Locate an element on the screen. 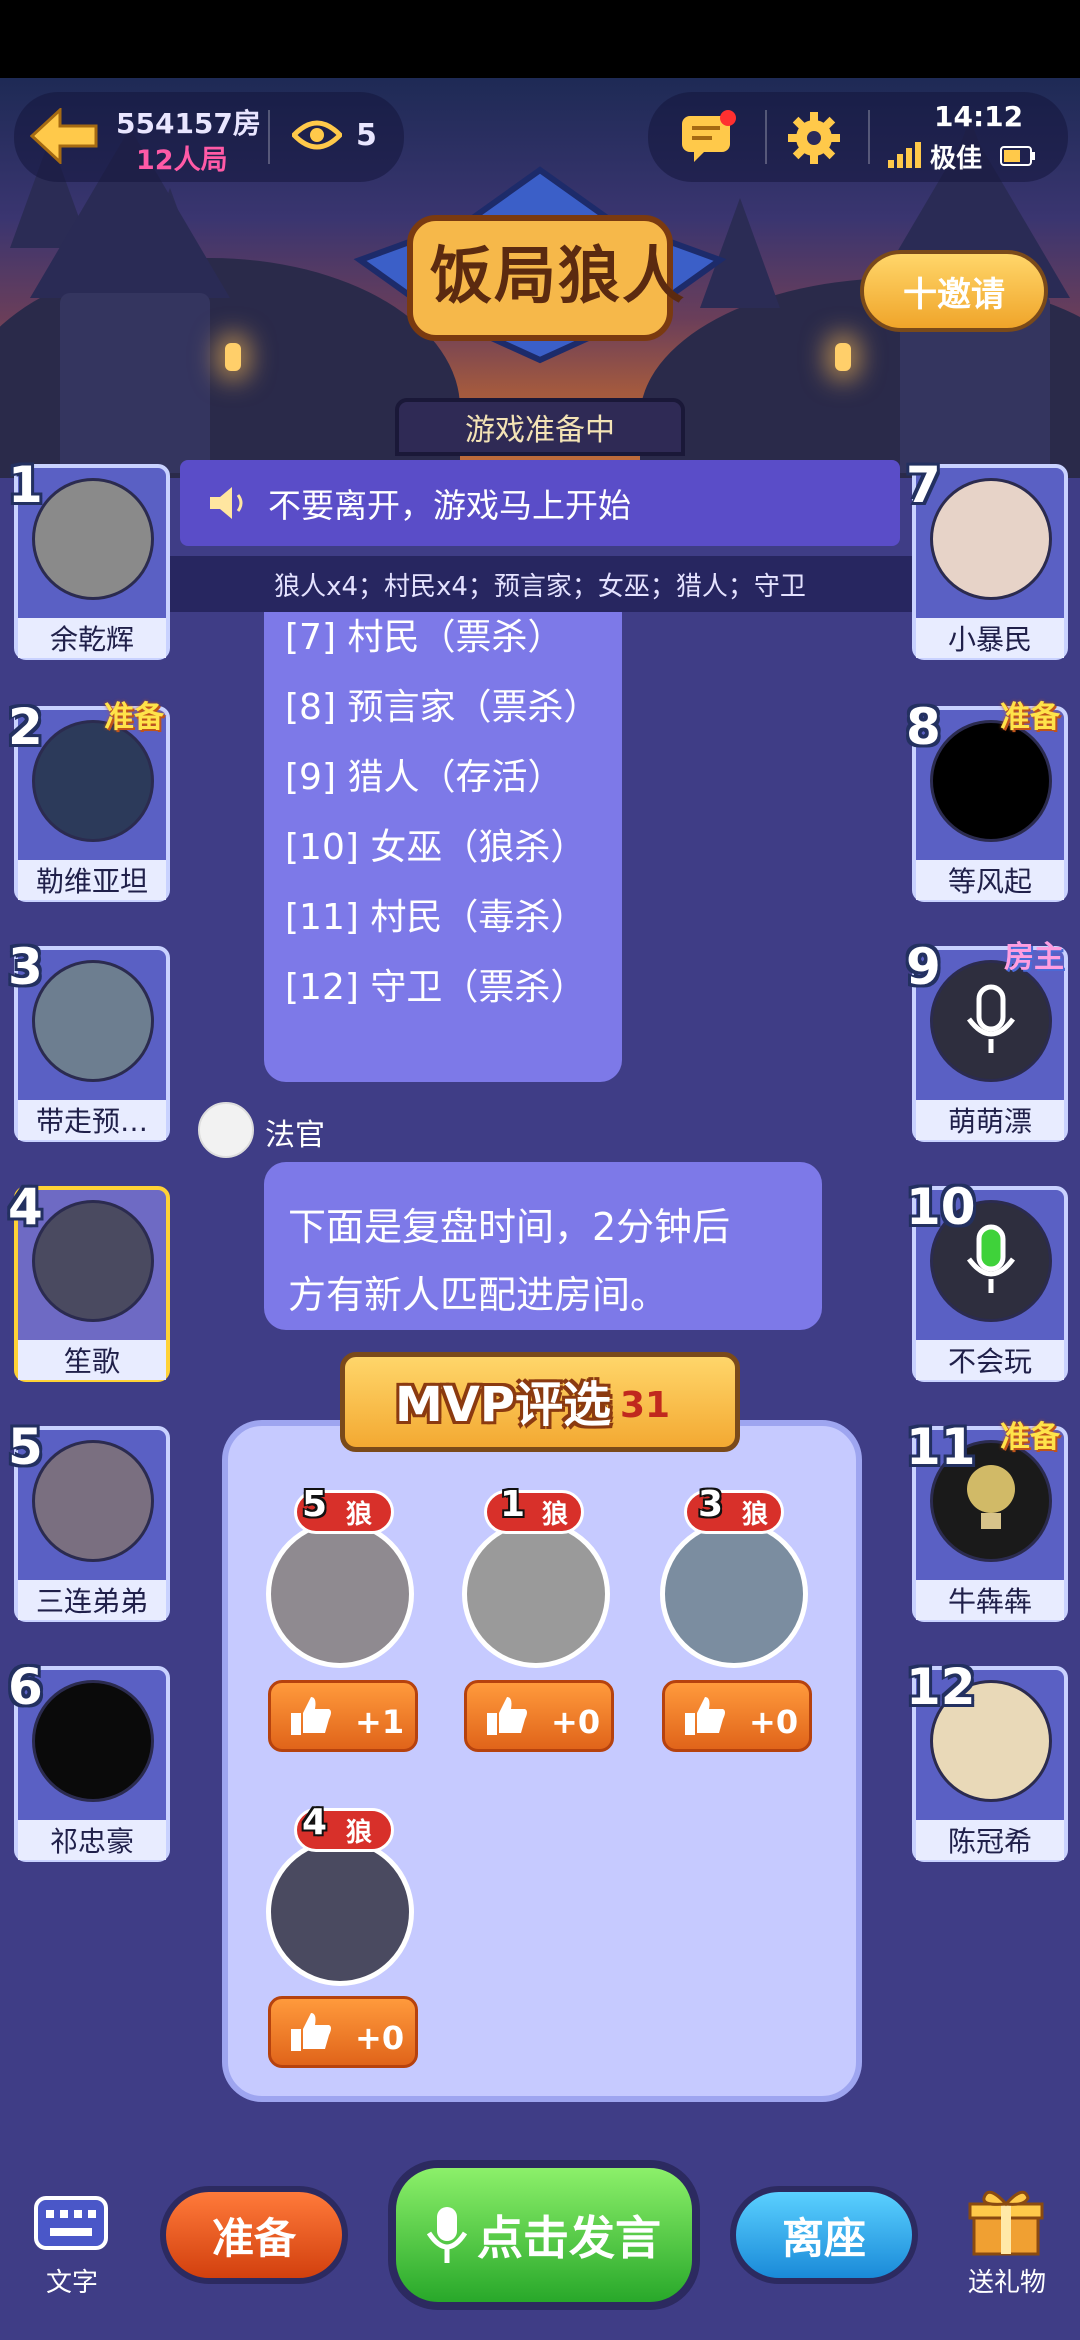  back-arrow-icon is located at coordinates (64, 136).